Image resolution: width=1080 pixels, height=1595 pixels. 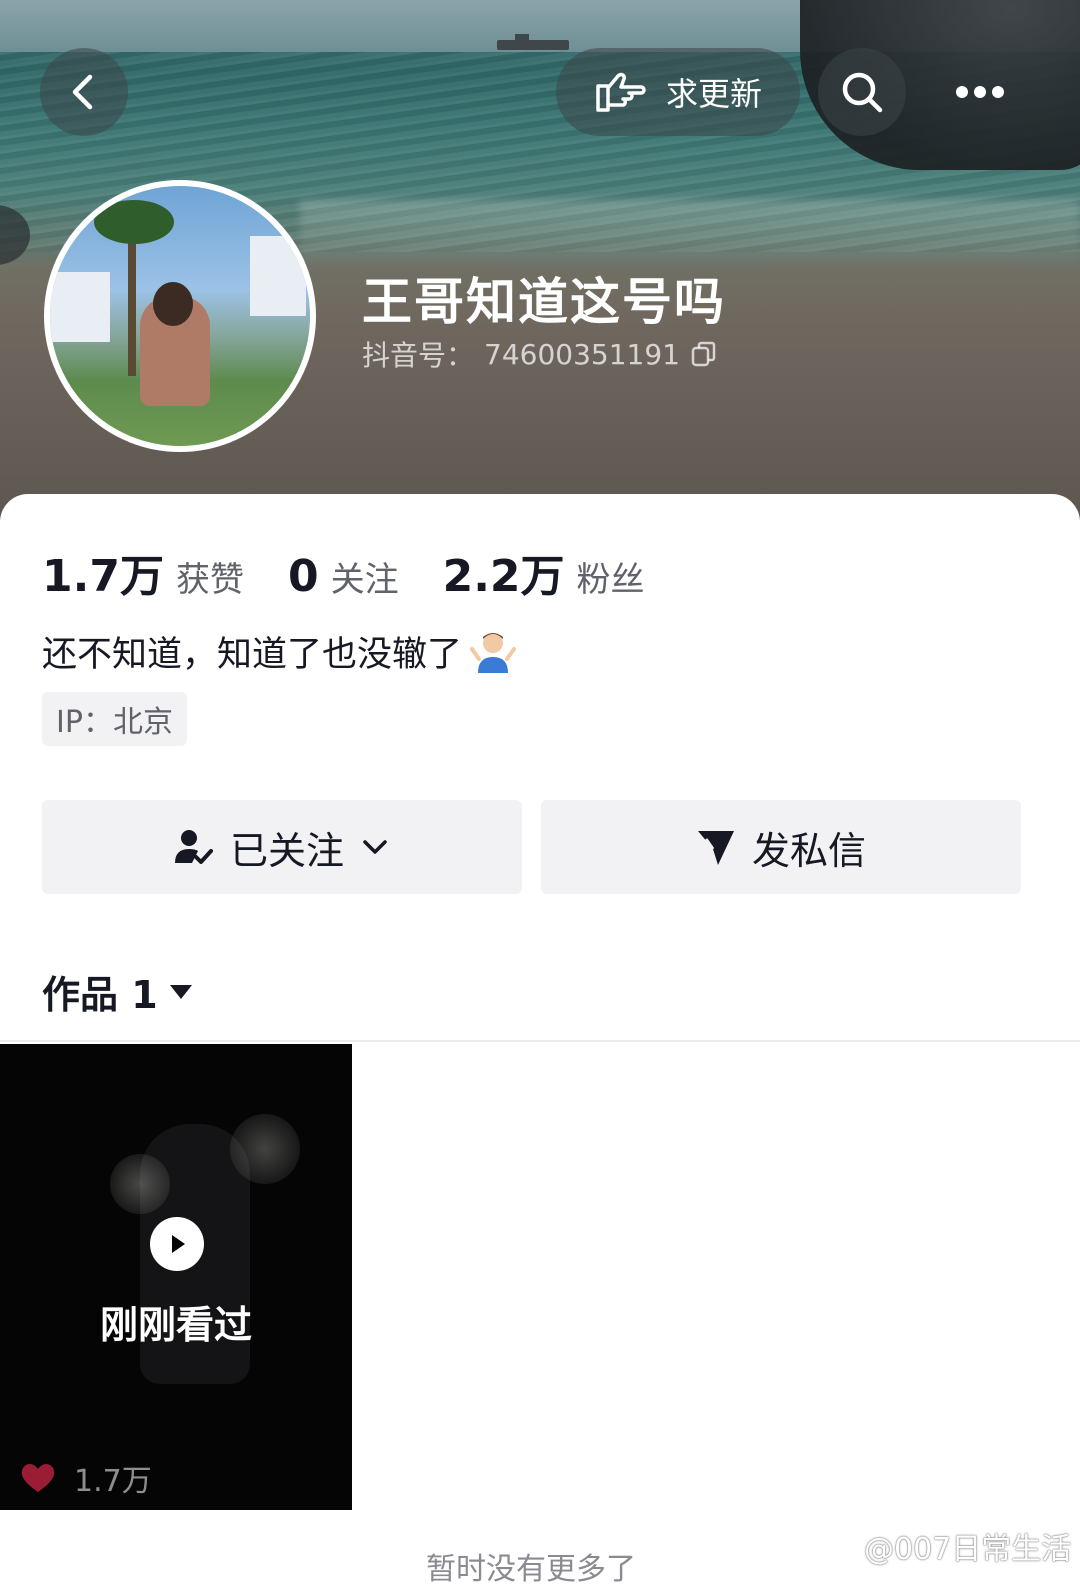 I want to click on followers-count: 2.2万, so click(x=504, y=572).